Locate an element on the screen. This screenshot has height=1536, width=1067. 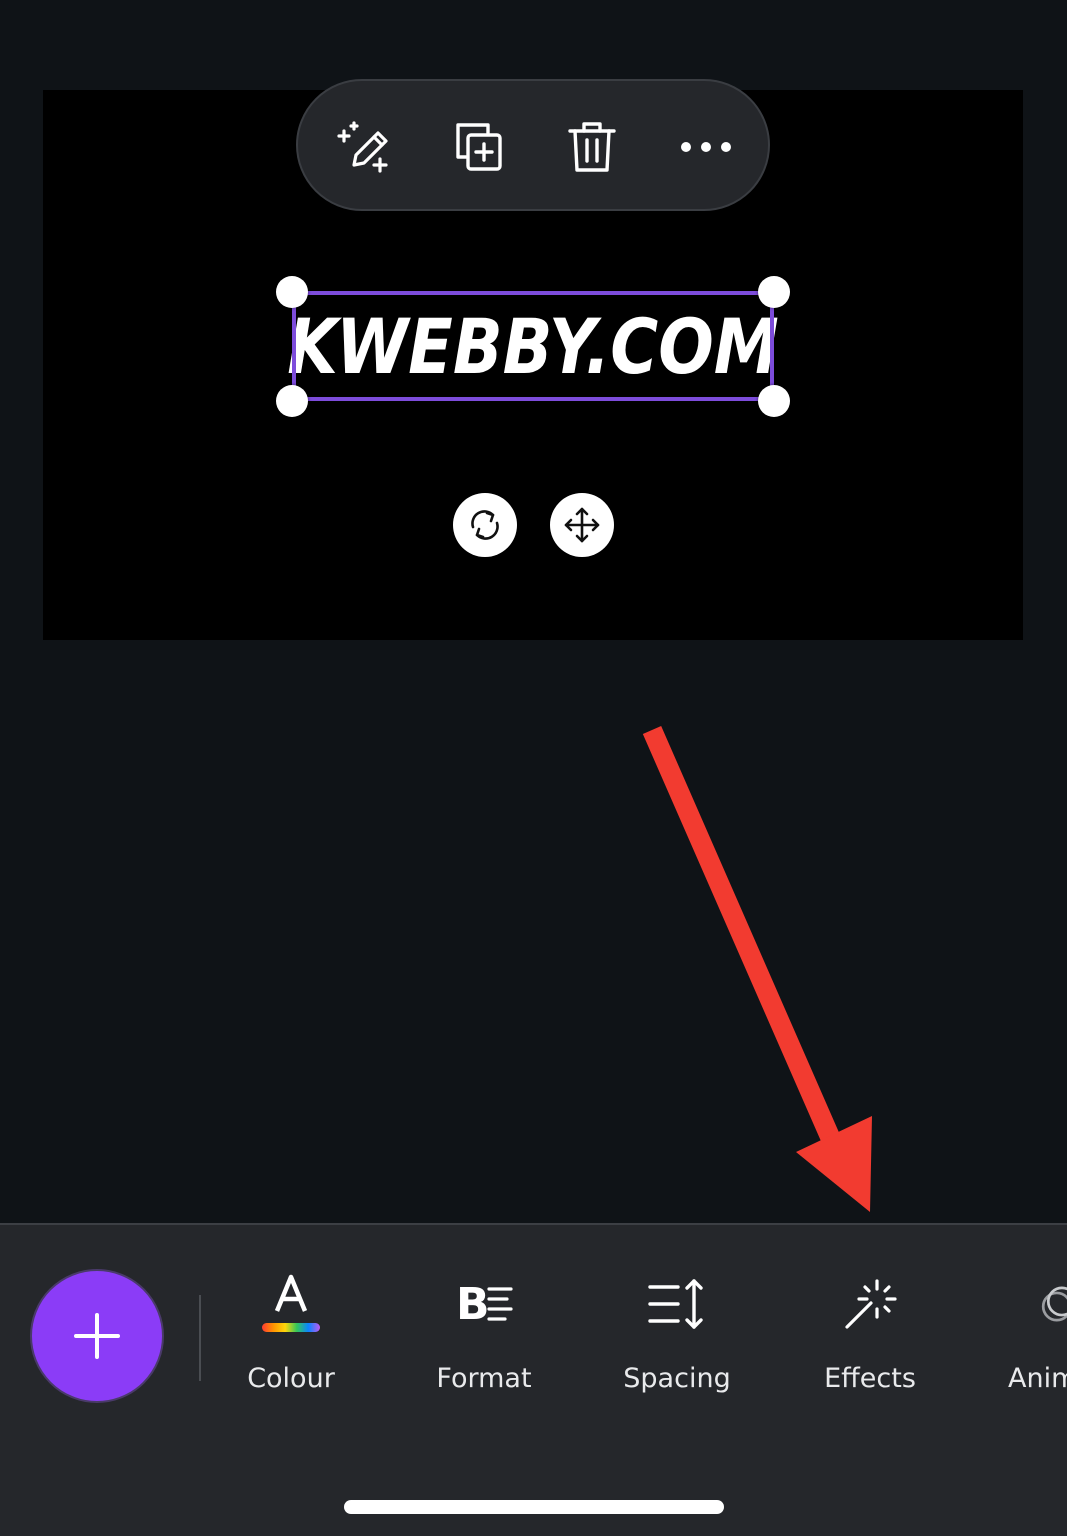
tool-effects: Effects is located at coordinates (870, 1335).